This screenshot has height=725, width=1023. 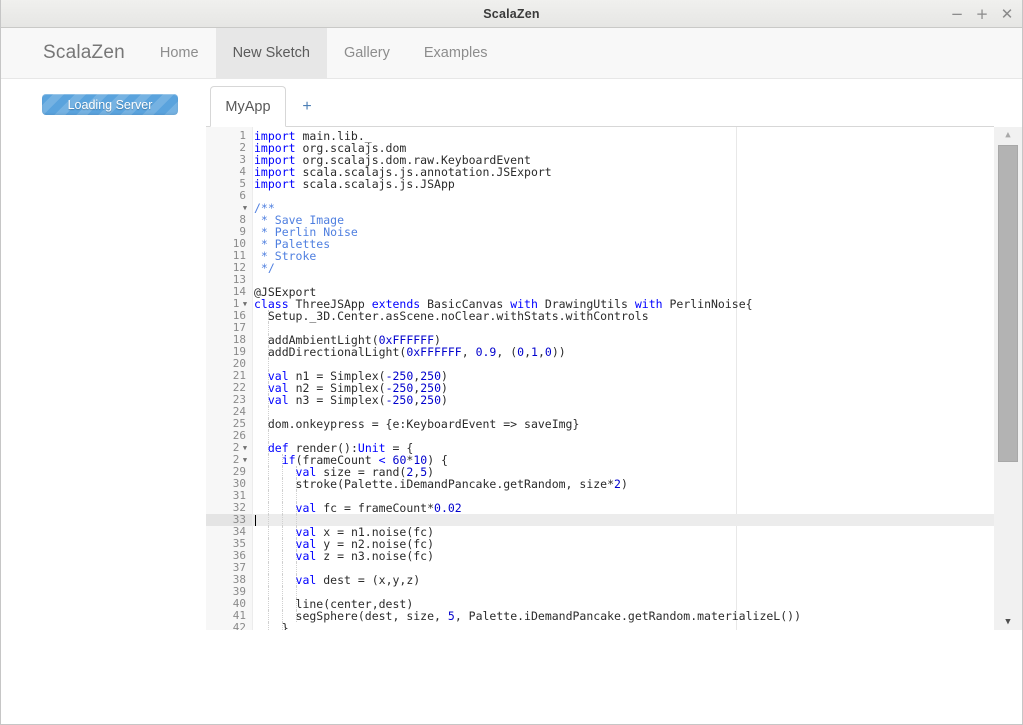 What do you see at coordinates (357, 400) in the screenshot?
I see `code-line-text: val n3 = Simplex(-250,250)` at bounding box center [357, 400].